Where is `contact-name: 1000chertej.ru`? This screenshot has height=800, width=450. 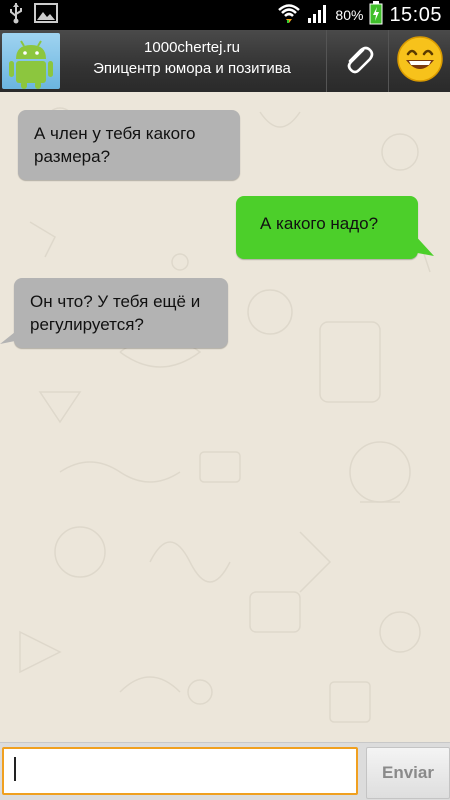 contact-name: 1000chertej.ru is located at coordinates (192, 47).